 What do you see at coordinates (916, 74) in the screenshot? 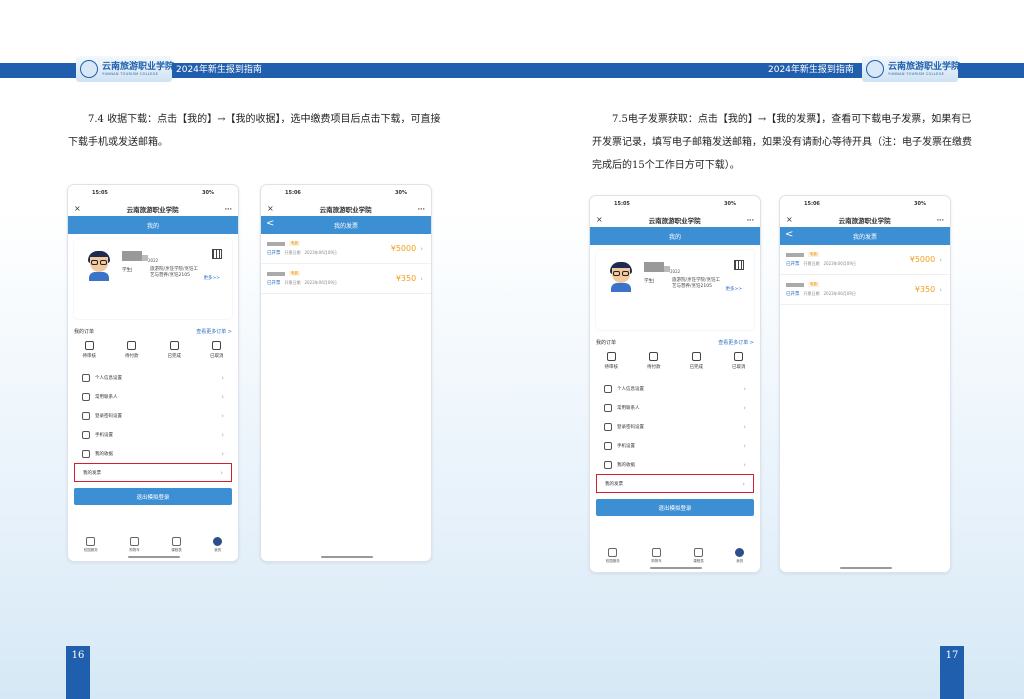
I see `school-name-en: YUNNAN TOURISM COLLEGE` at bounding box center [916, 74].